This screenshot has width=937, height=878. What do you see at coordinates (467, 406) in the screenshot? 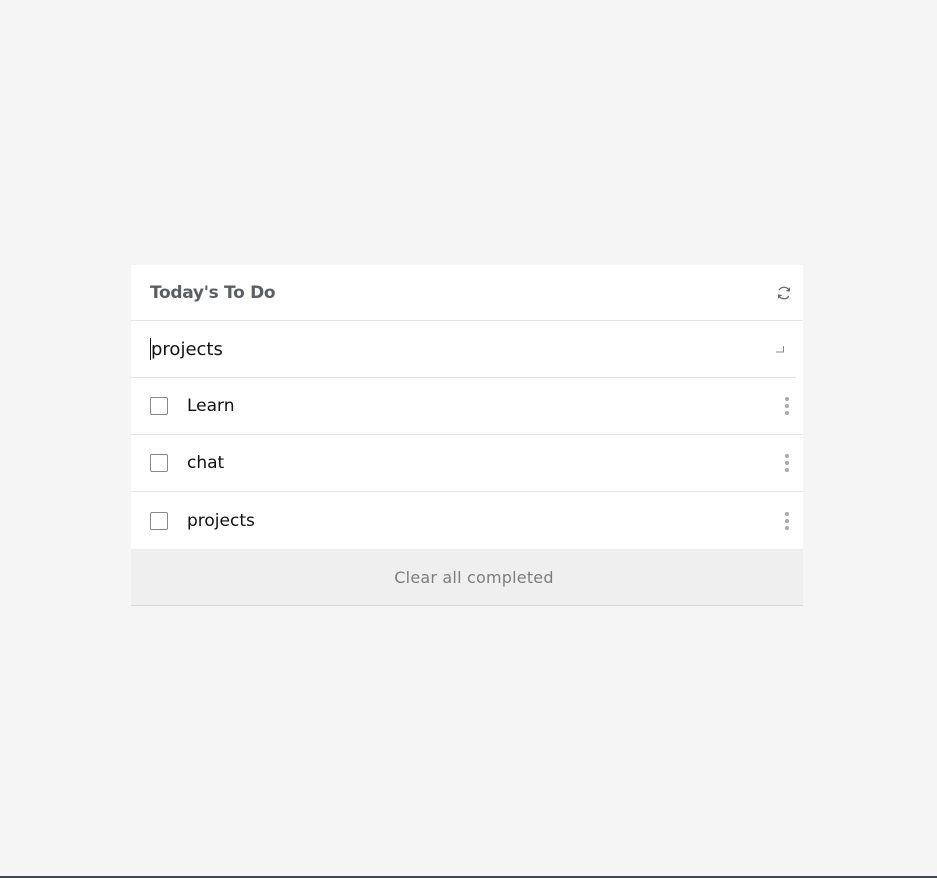
I see `task-row: Learn` at bounding box center [467, 406].